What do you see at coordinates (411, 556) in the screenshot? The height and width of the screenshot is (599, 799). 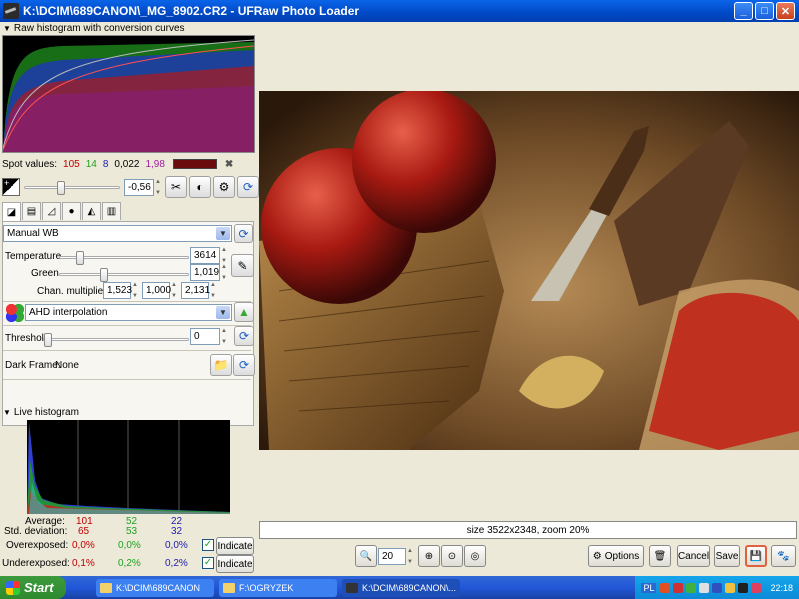 I see `zoom-spinner: ▲ ▼` at bounding box center [411, 556].